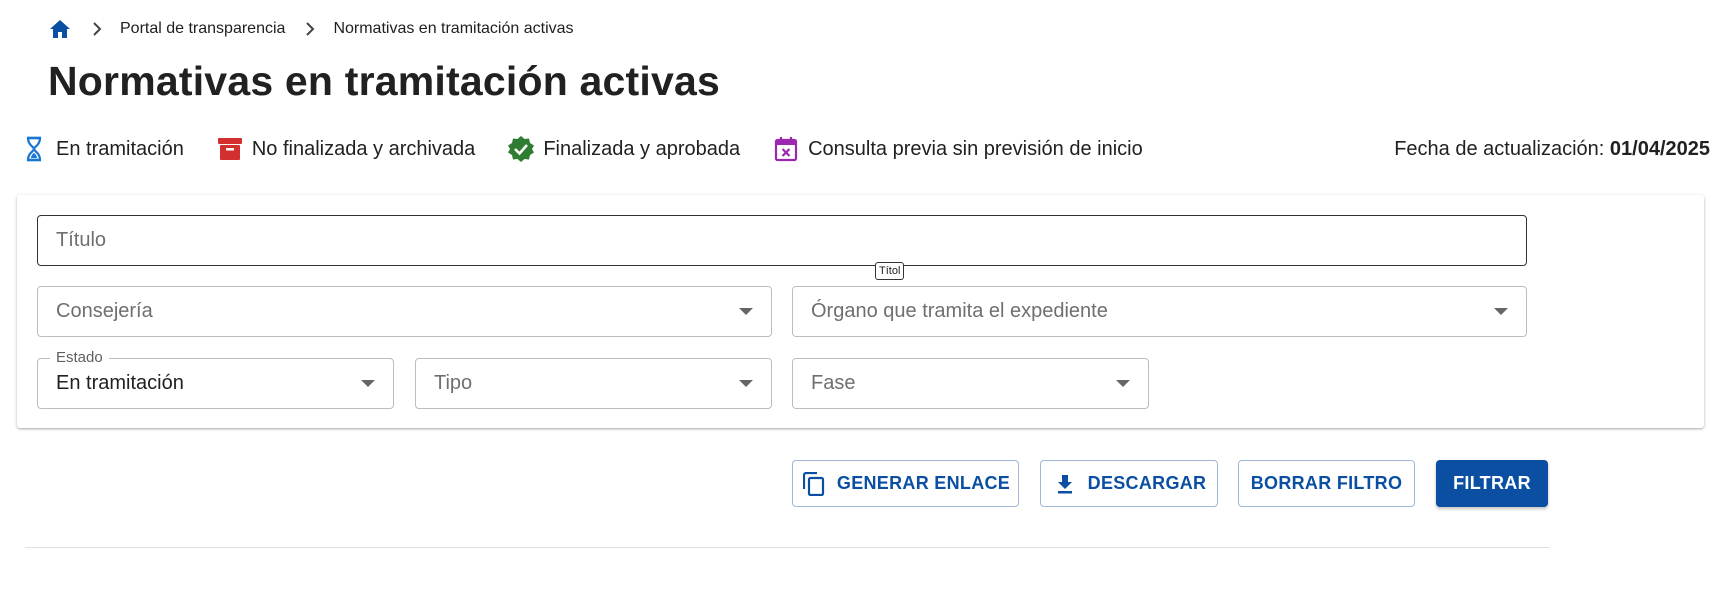  What do you see at coordinates (642, 148) in the screenshot?
I see `legend-label: Finalizada y aprobada` at bounding box center [642, 148].